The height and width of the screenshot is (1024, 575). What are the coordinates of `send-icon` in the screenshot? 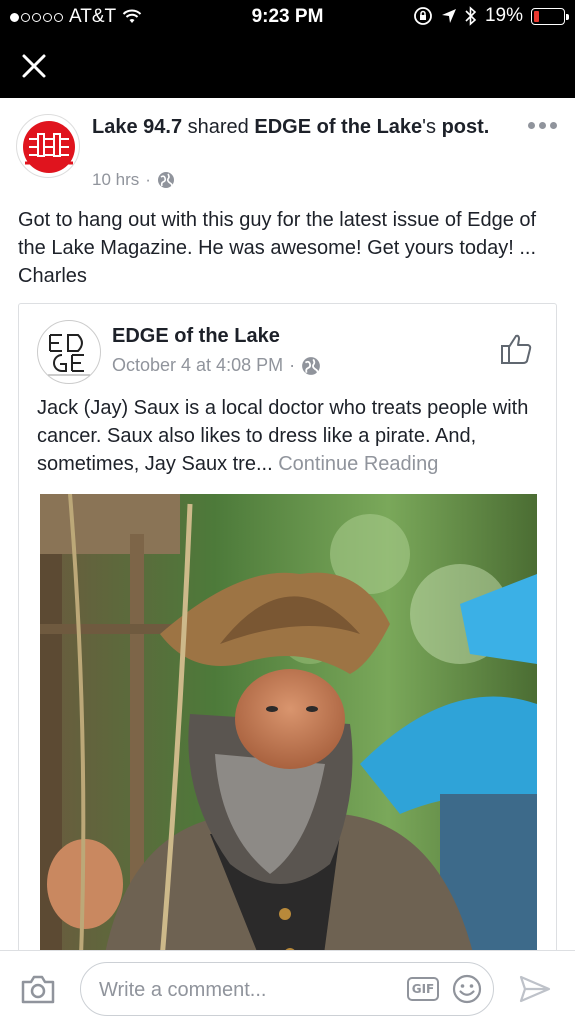 It's located at (535, 989).